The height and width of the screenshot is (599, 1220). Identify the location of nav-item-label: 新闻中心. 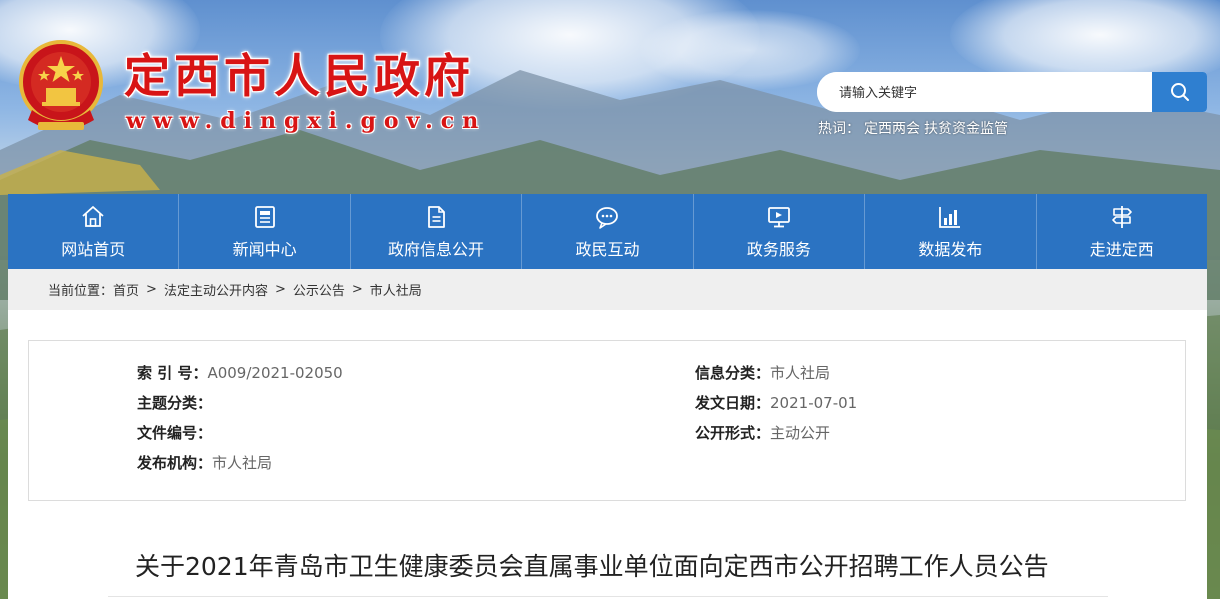
(264, 249).